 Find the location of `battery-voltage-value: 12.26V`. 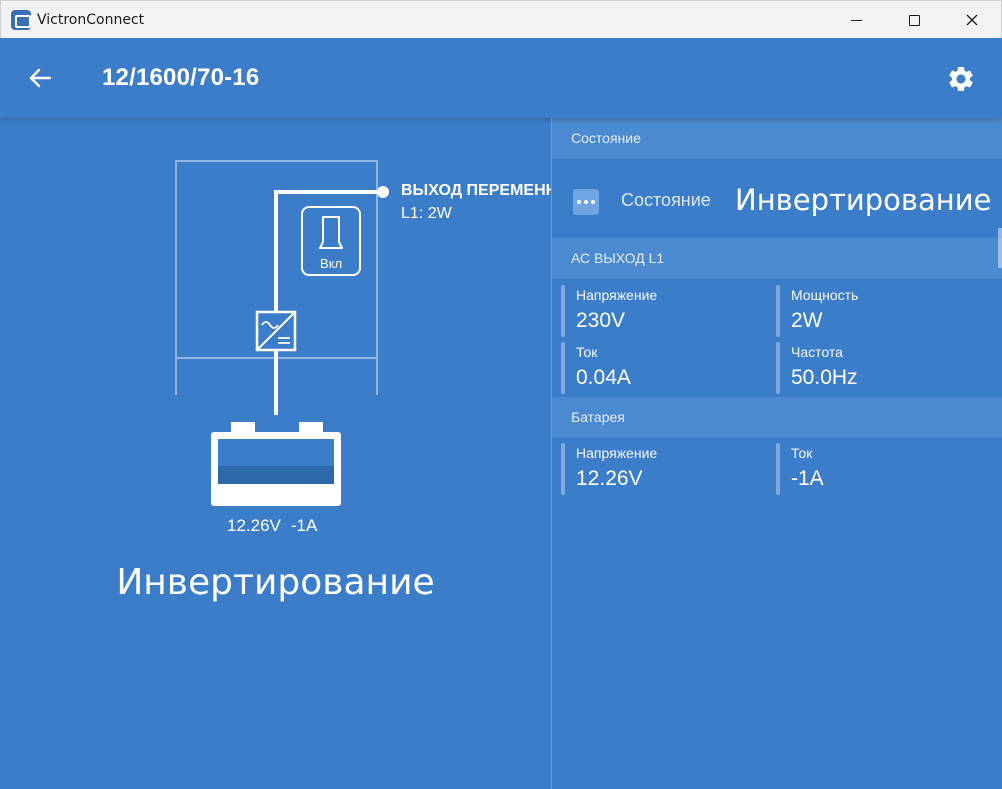

battery-voltage-value: 12.26V is located at coordinates (609, 478).